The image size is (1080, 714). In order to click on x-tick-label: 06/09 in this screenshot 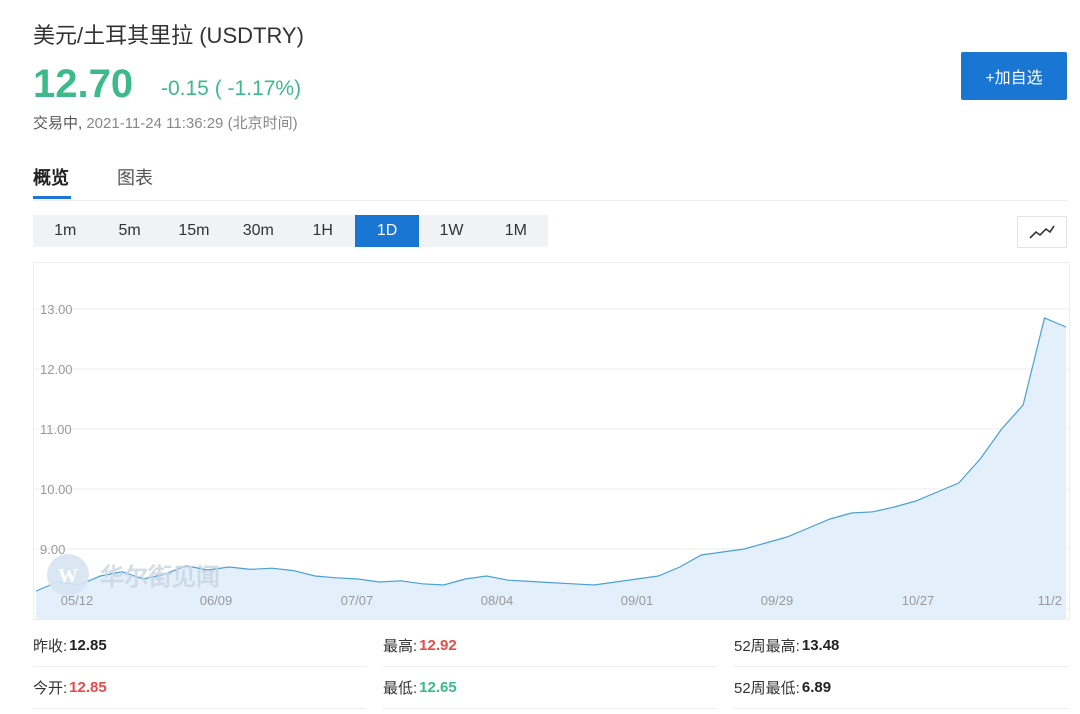, I will do `click(216, 600)`.